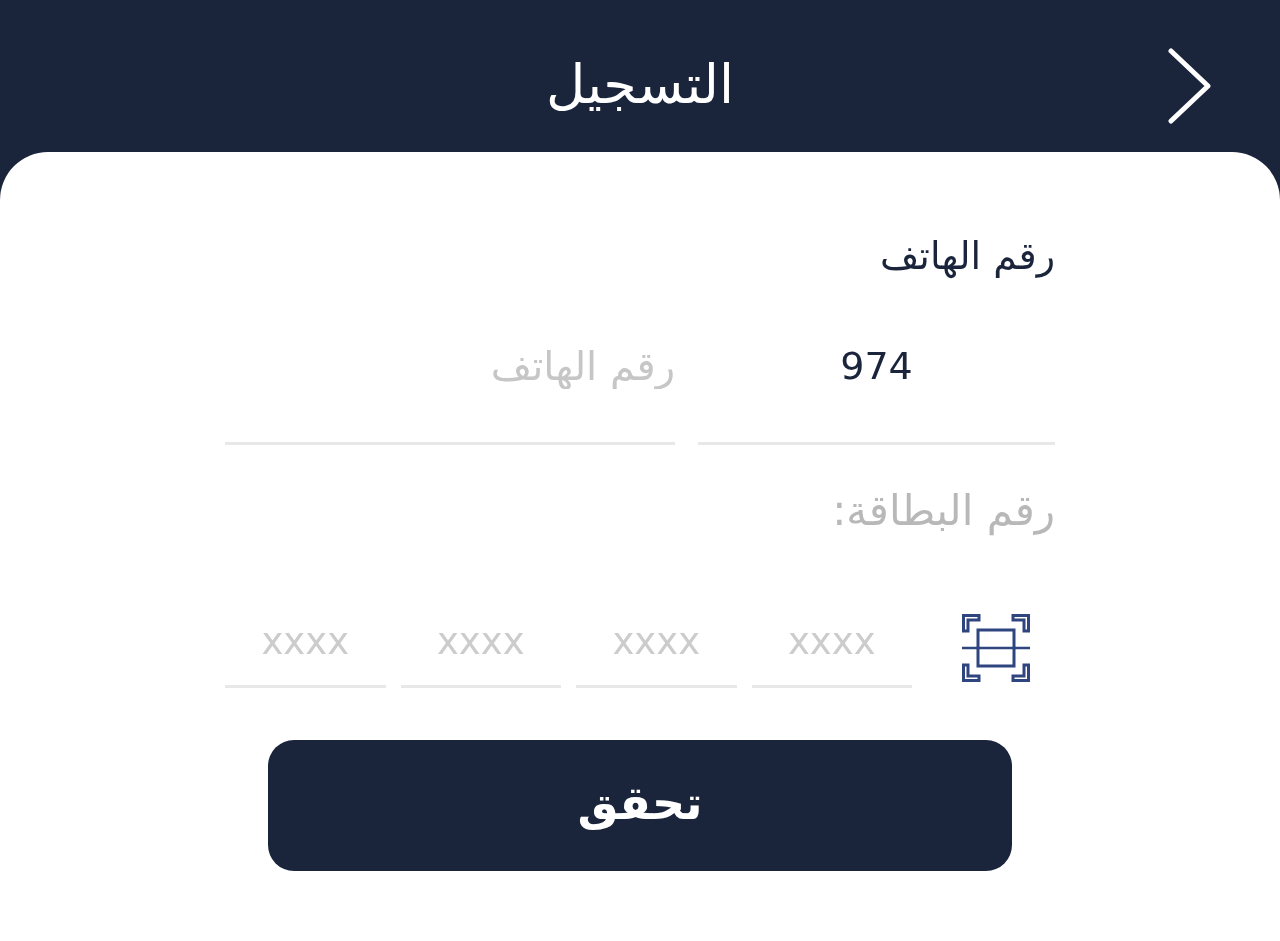 Image resolution: width=1280 pixels, height=941 pixels. What do you see at coordinates (640, 82) in the screenshot?
I see `page-title: التسجيل` at bounding box center [640, 82].